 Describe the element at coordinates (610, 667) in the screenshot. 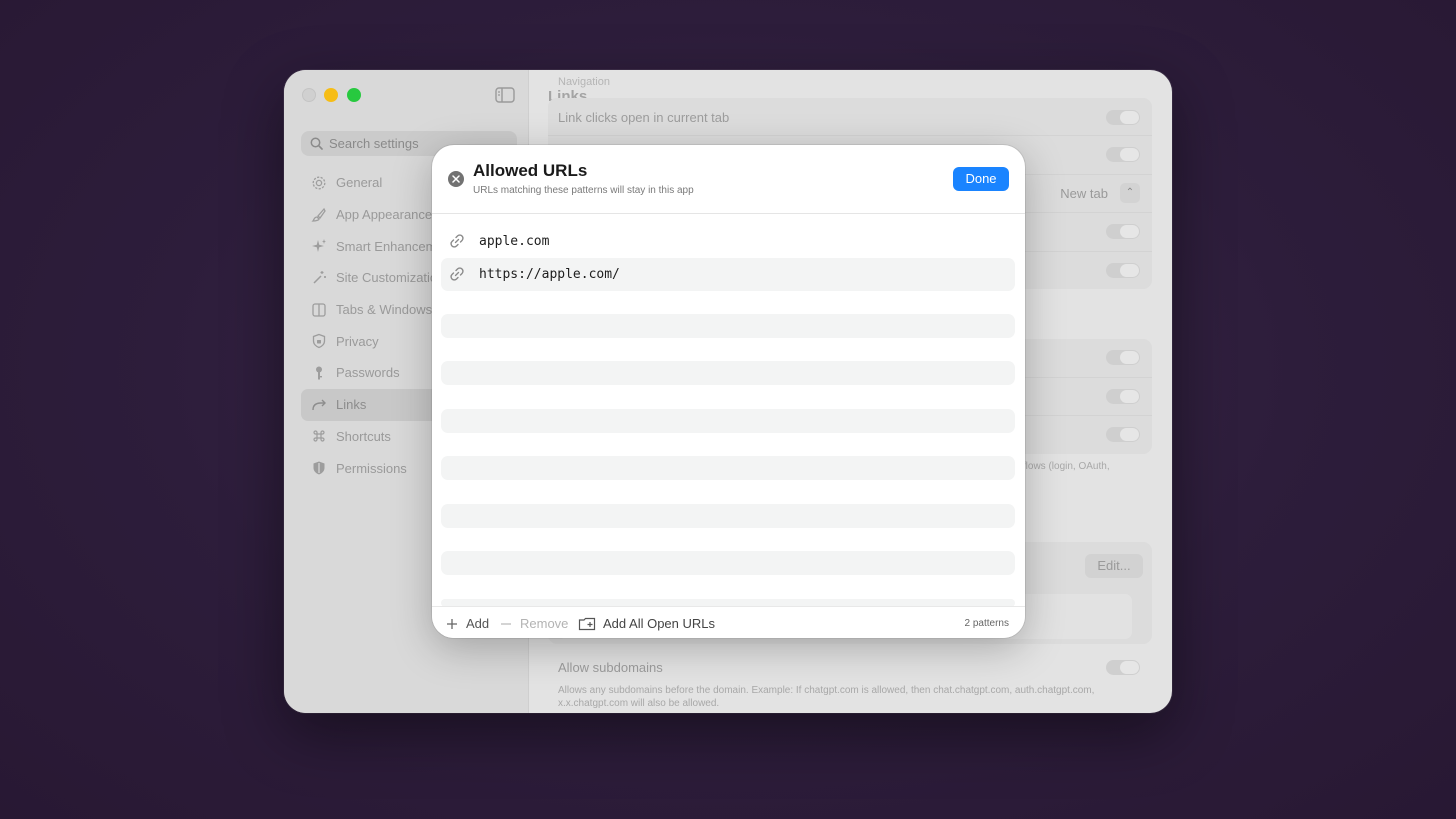

I see `row-label: Allow subdomains` at that location.